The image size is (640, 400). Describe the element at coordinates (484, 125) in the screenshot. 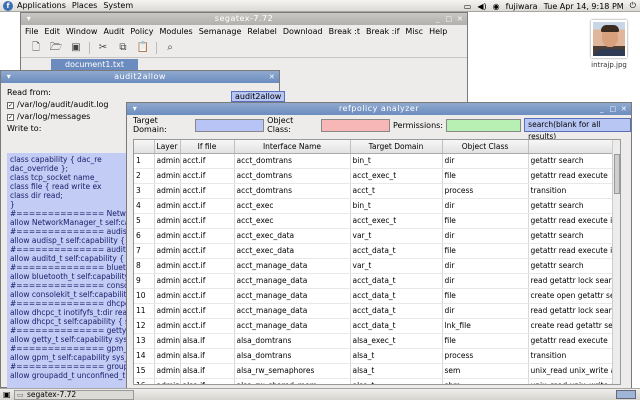

I see `permissions-input` at that location.